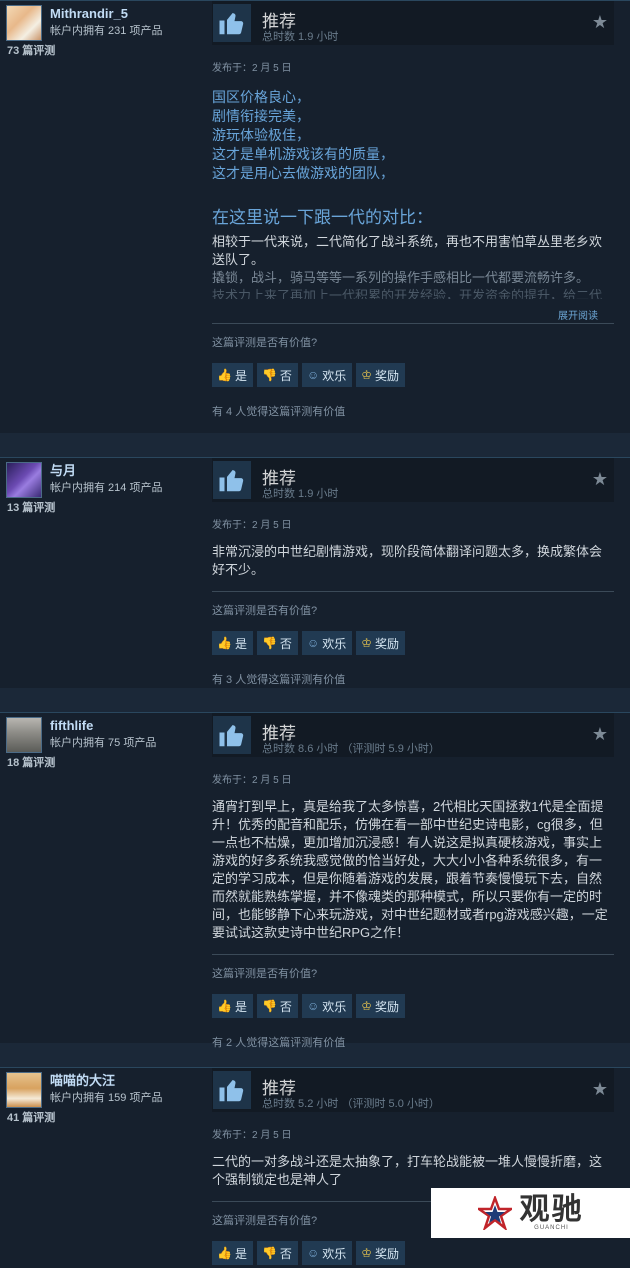 This screenshot has width=630, height=1268. Describe the element at coordinates (413, 1090) in the screenshot. I see `vote-header: 推荐 总时数 5.2 小时 （评测时 5.0 小时） ★` at that location.